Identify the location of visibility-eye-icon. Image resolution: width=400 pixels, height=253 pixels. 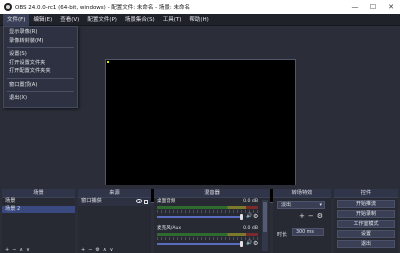
(139, 201).